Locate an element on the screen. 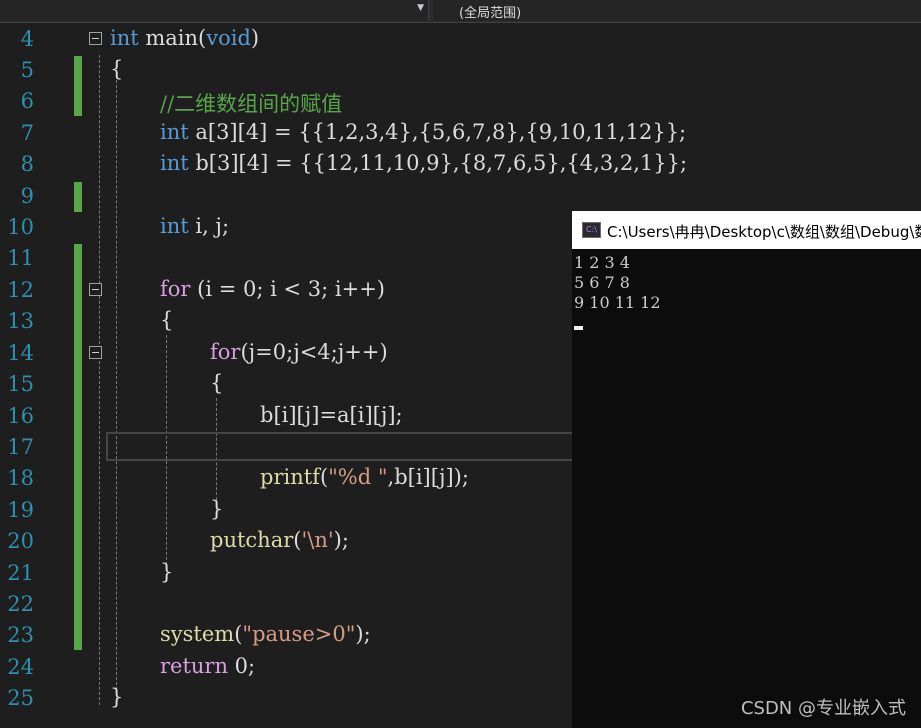  line-number: 16 is located at coordinates (20, 416).